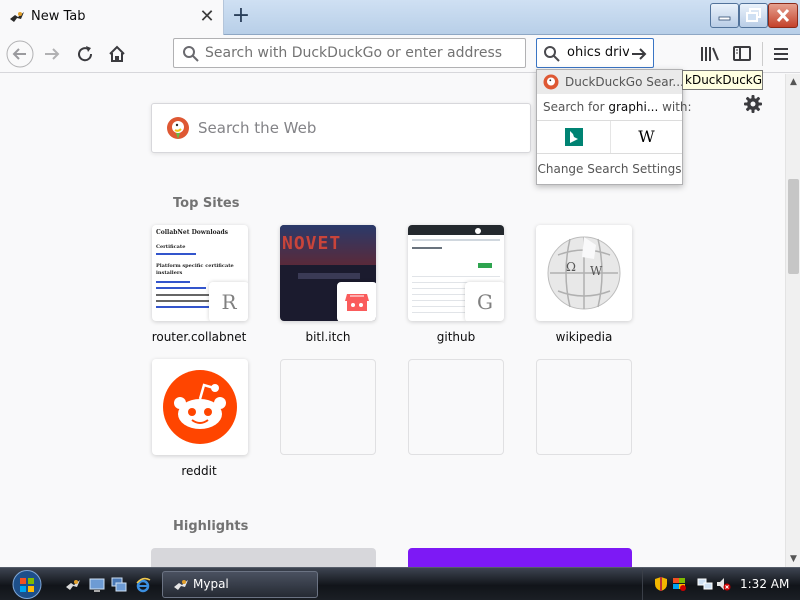 This screenshot has width=800, height=600. Describe the element at coordinates (119, 585) in the screenshot. I see `switch-windows-icon` at that location.